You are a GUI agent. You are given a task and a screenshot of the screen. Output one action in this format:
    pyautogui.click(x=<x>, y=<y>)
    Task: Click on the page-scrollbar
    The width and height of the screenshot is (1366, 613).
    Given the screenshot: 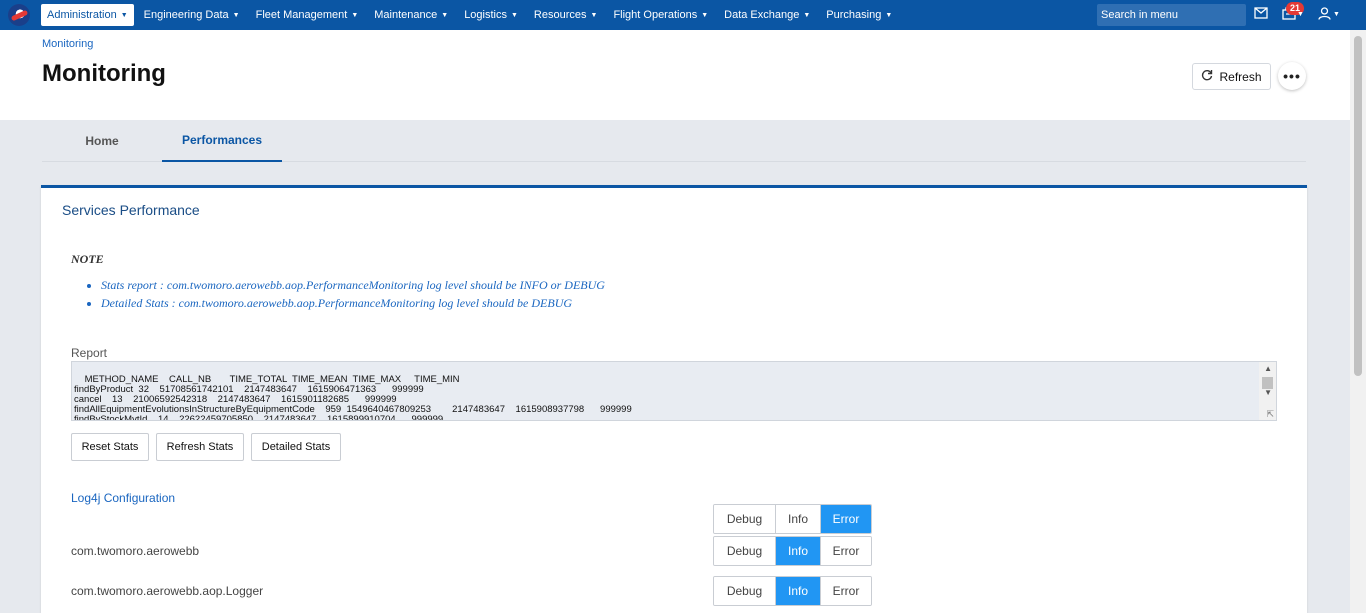 What is the action you would take?
    pyautogui.click(x=1358, y=321)
    